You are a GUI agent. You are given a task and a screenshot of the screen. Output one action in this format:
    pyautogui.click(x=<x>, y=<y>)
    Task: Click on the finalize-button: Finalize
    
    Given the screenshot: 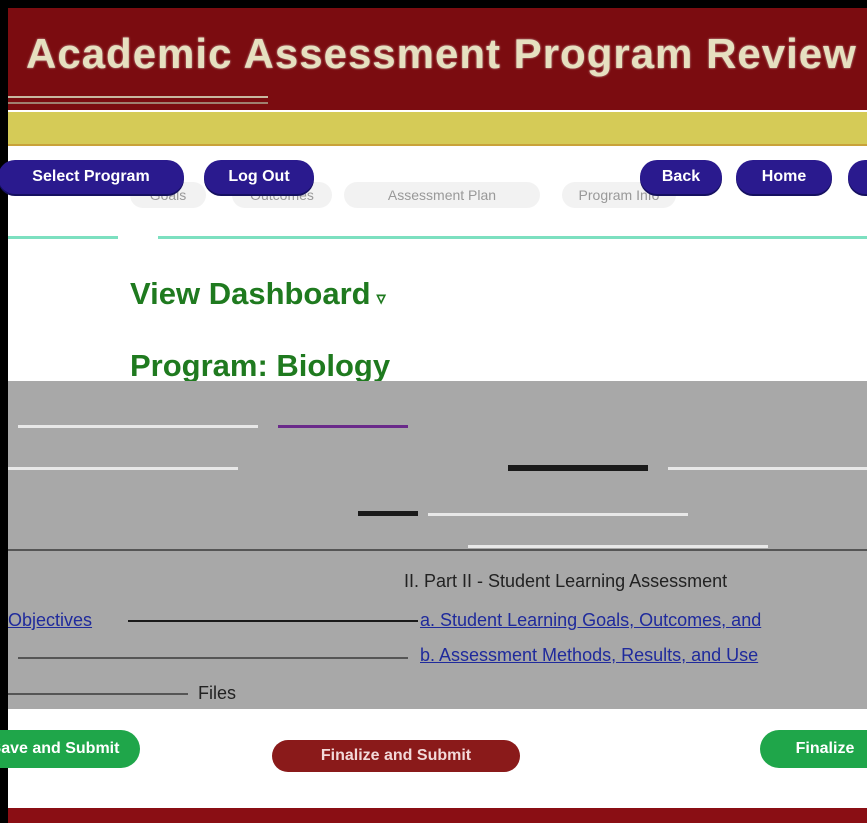 What is the action you would take?
    pyautogui.click(x=813, y=749)
    